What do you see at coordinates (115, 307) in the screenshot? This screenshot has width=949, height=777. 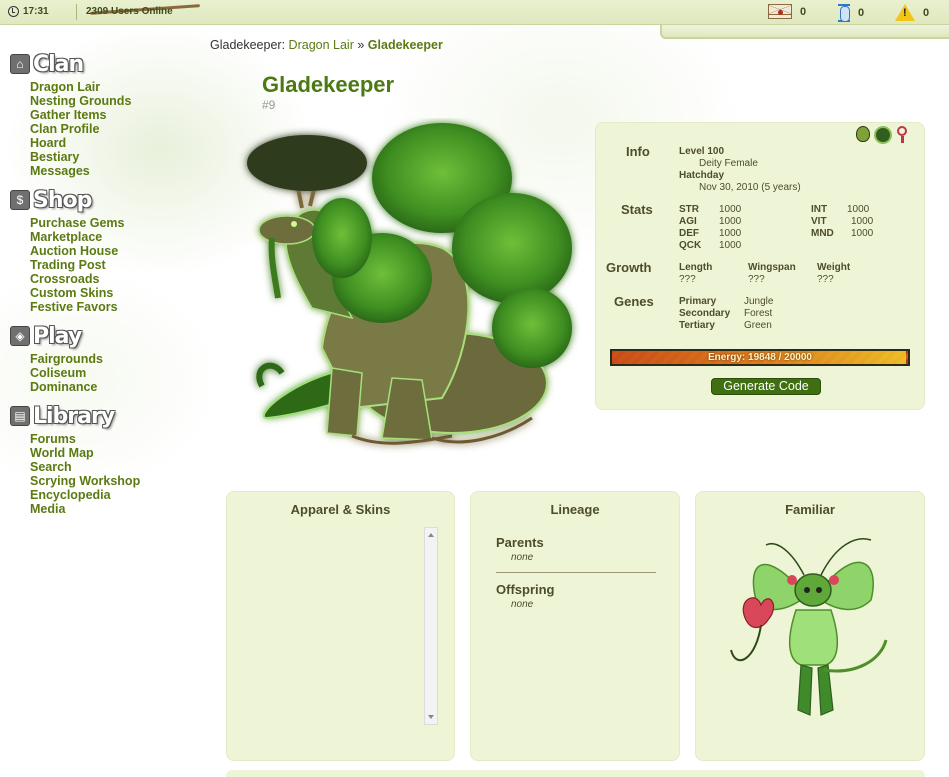 I see `sidebar-link: Festive Favors` at bounding box center [115, 307].